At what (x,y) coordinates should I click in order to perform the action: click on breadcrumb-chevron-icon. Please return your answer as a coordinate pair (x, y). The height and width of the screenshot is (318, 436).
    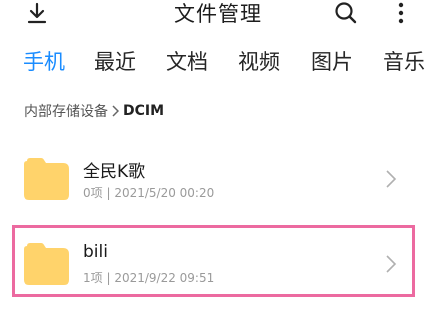
    Looking at the image, I should click on (115, 111).